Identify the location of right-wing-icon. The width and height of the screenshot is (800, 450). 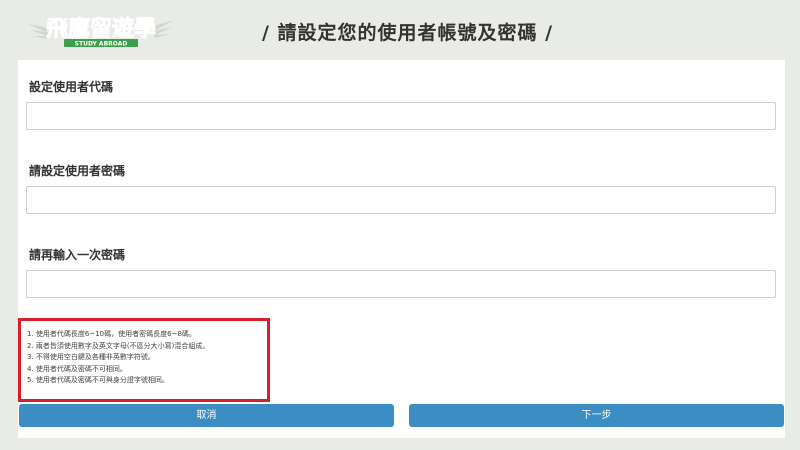
(164, 29).